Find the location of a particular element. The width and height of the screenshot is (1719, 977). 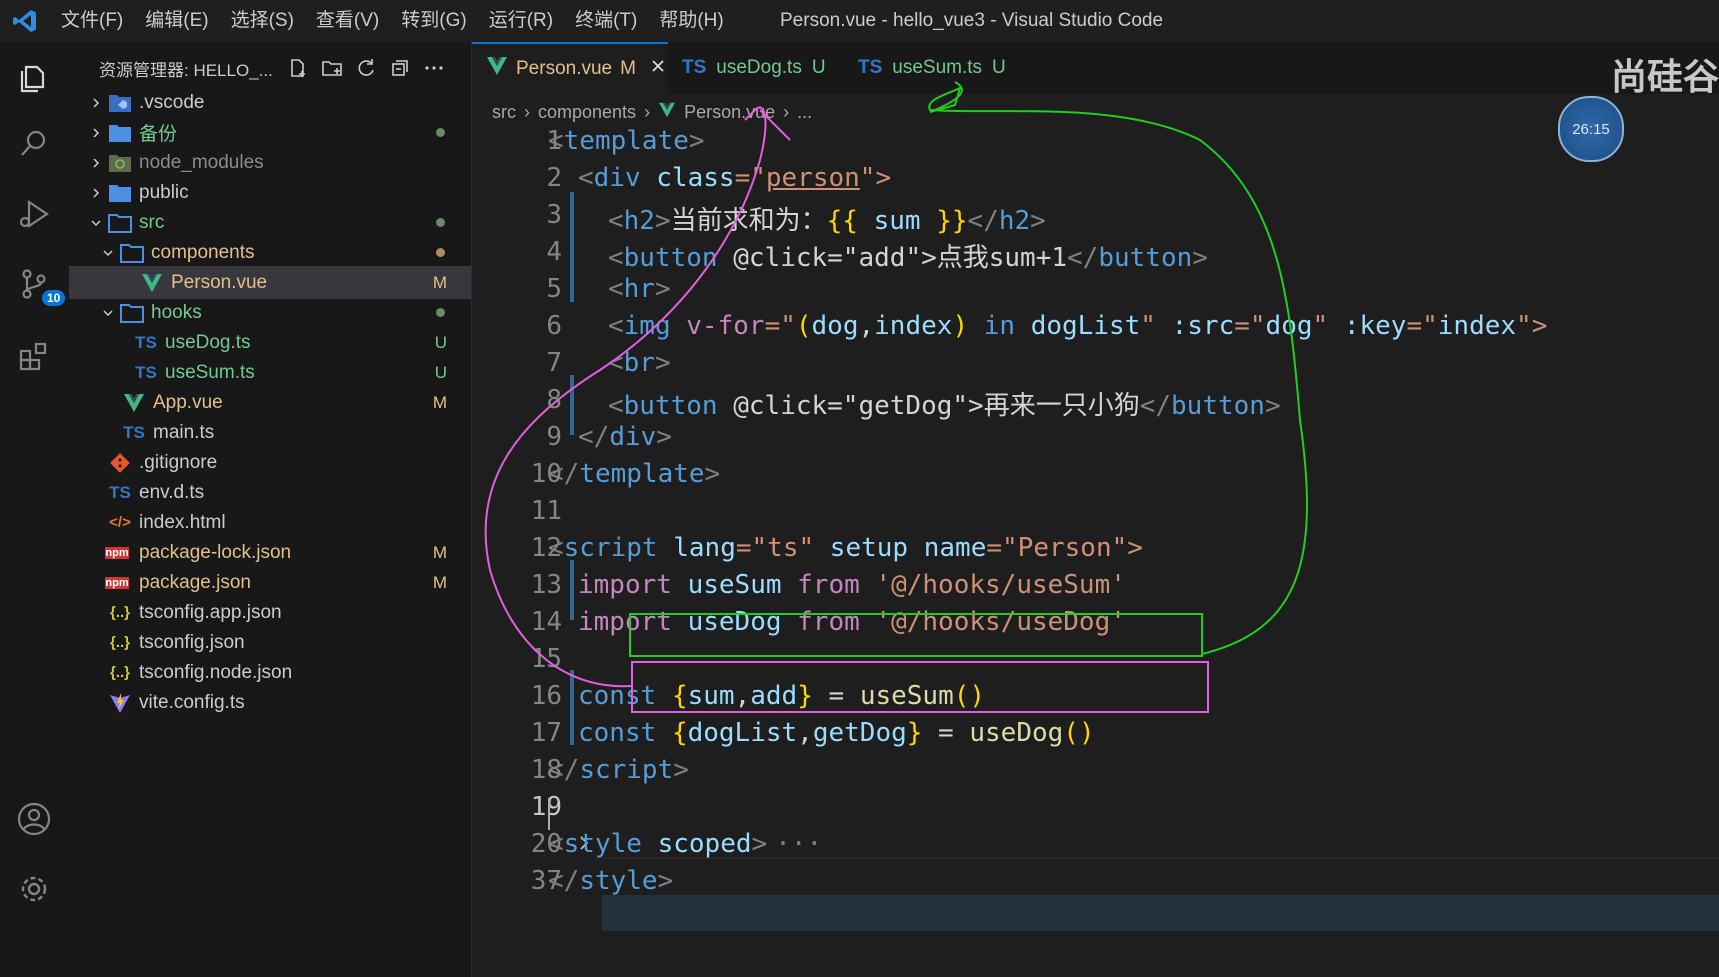

line-number: 9 is located at coordinates (554, 437).